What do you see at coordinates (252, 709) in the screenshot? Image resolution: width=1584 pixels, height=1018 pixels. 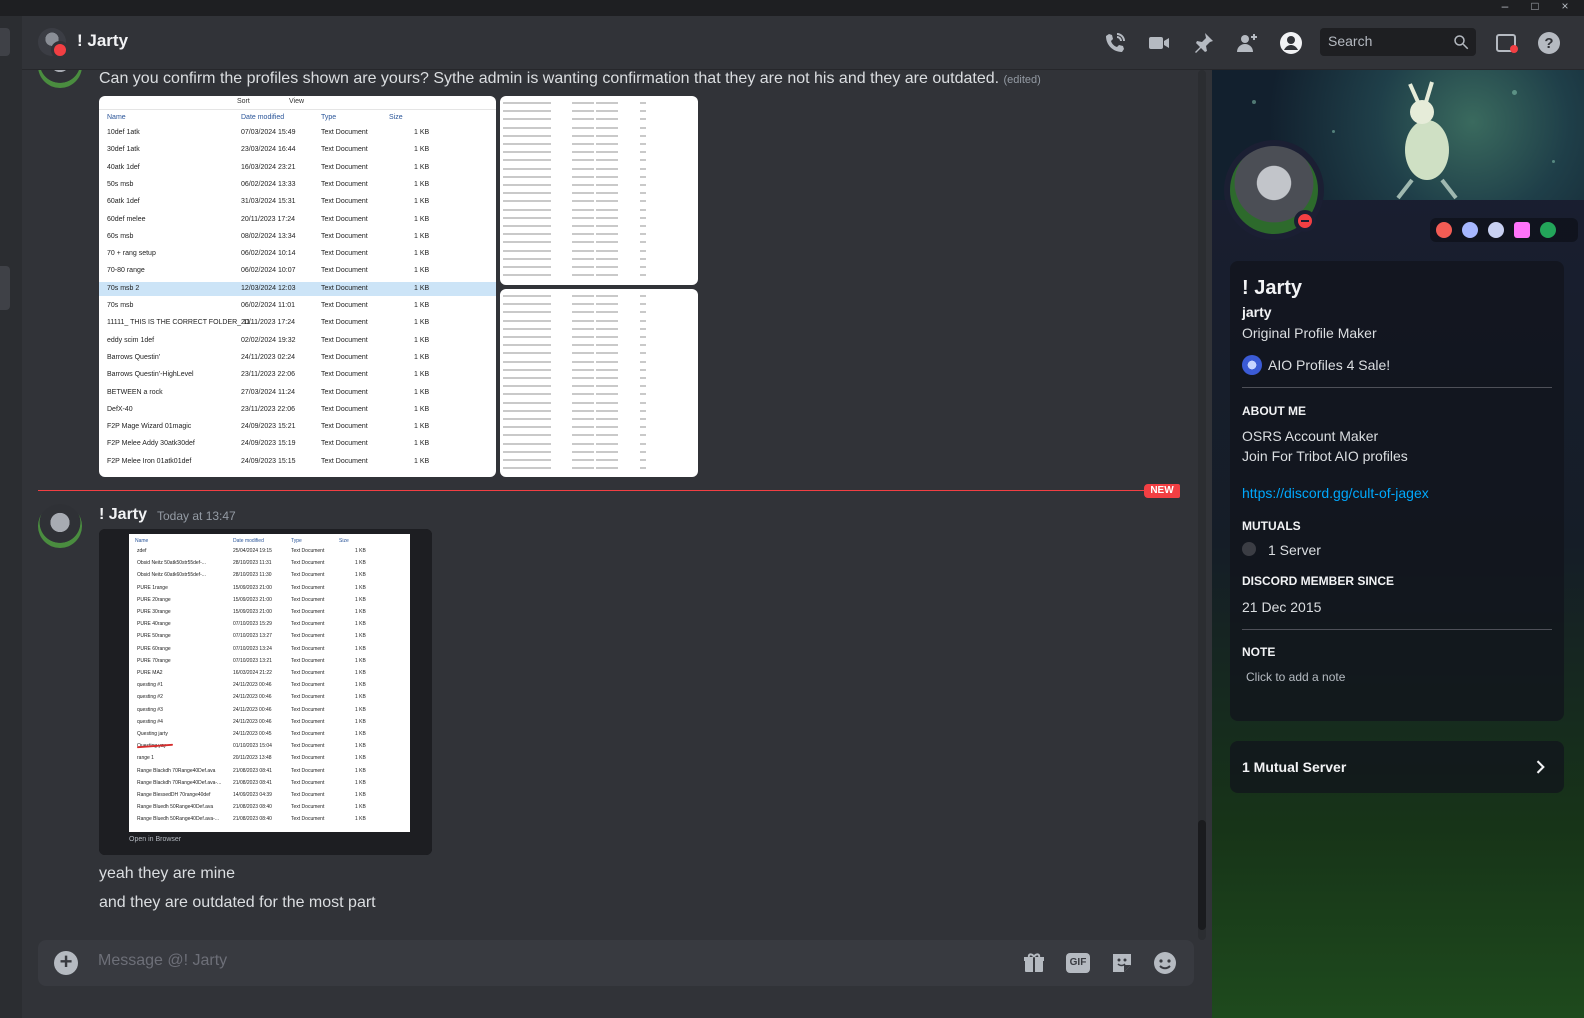 I see `file-date: 24/11/2023 00:46` at bounding box center [252, 709].